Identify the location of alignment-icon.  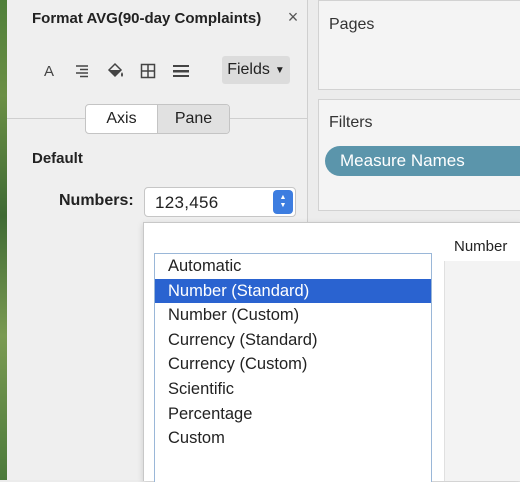
(82, 71).